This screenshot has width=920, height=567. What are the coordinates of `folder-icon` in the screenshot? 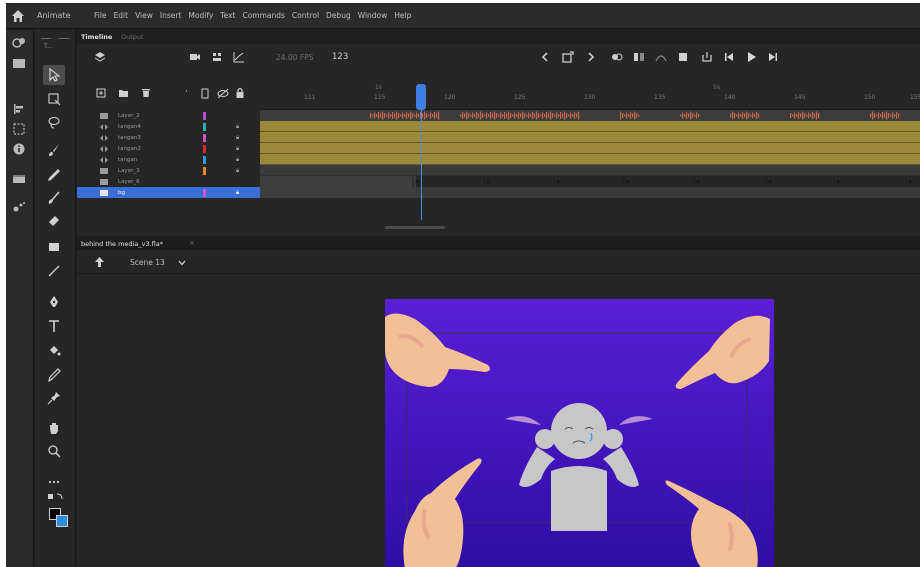 It's located at (123, 93).